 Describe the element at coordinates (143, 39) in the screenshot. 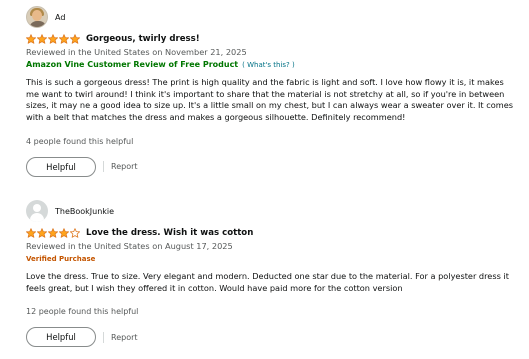

I see `review-title: Gorgeous, twirly dress!` at that location.